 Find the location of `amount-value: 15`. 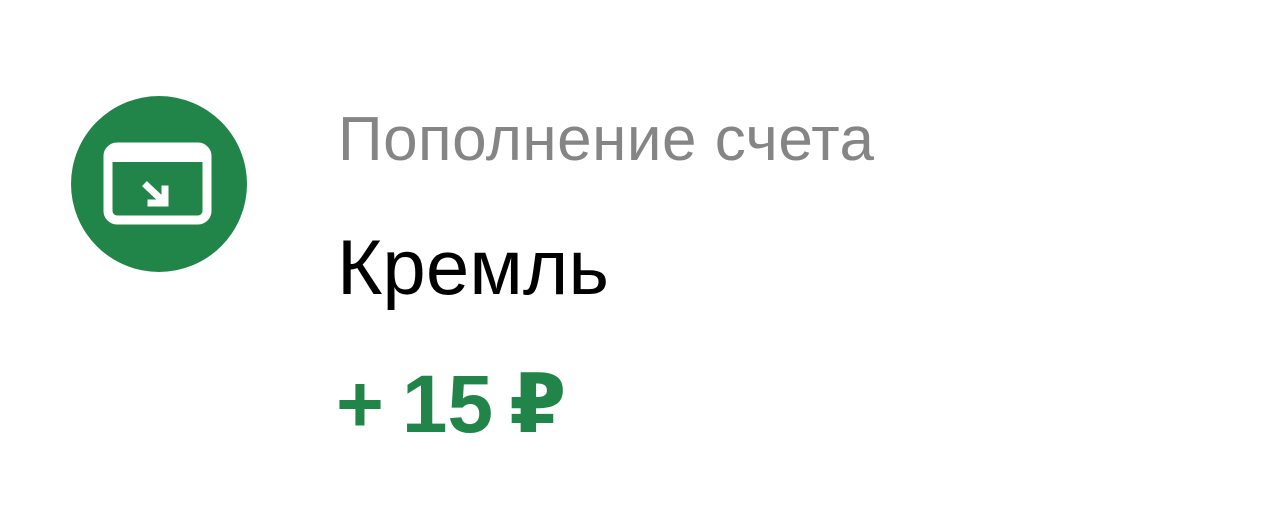

amount-value: 15 is located at coordinates (447, 404).